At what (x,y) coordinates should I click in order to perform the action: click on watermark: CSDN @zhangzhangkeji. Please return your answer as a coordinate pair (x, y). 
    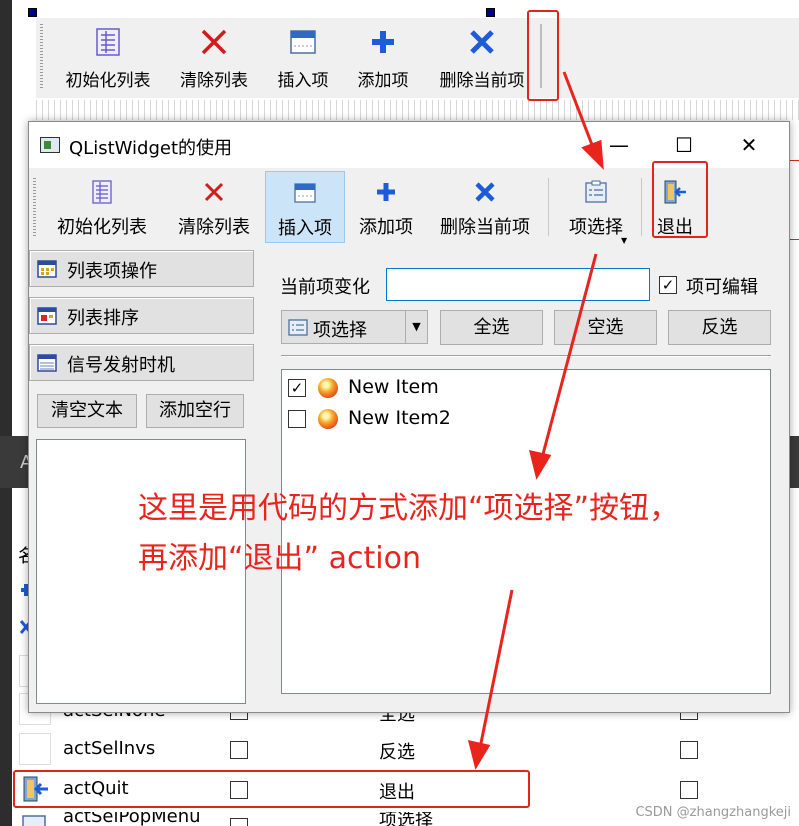
    Looking at the image, I should click on (713, 812).